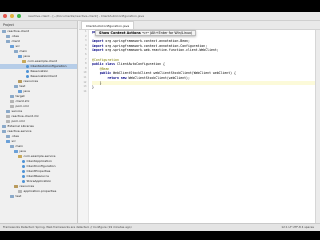 The width and height of the screenshot is (320, 240). Describe the element at coordinates (300, 227) in the screenshot. I see `status-position: 12:1 LF UTF-8 4 spaces` at that location.